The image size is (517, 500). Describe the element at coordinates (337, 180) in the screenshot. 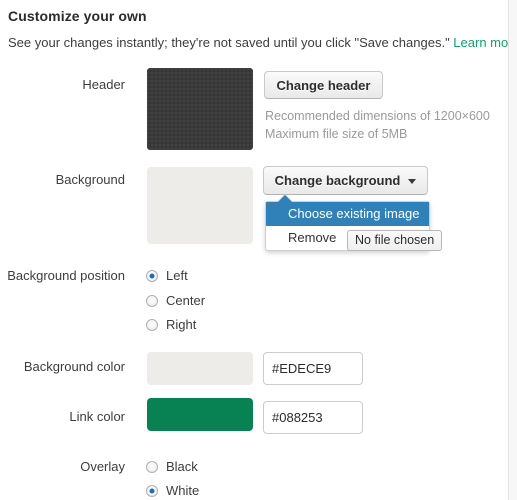

I see `change-background-button-label: Change background` at that location.